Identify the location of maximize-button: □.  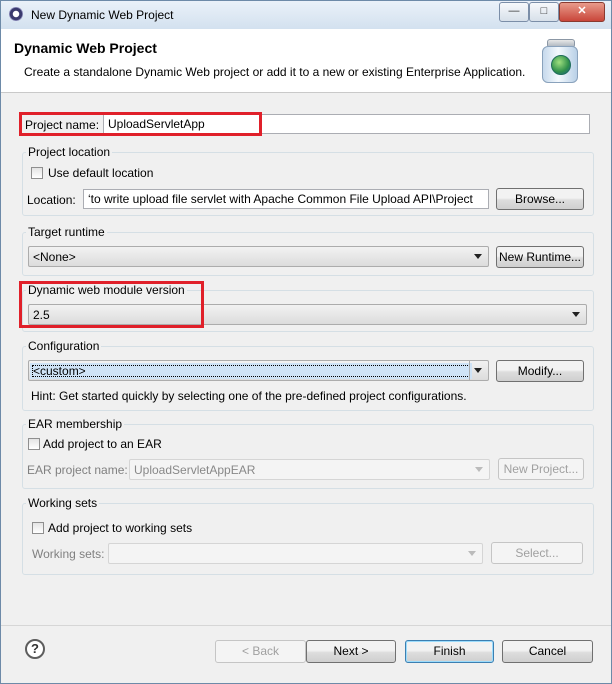
(544, 12).